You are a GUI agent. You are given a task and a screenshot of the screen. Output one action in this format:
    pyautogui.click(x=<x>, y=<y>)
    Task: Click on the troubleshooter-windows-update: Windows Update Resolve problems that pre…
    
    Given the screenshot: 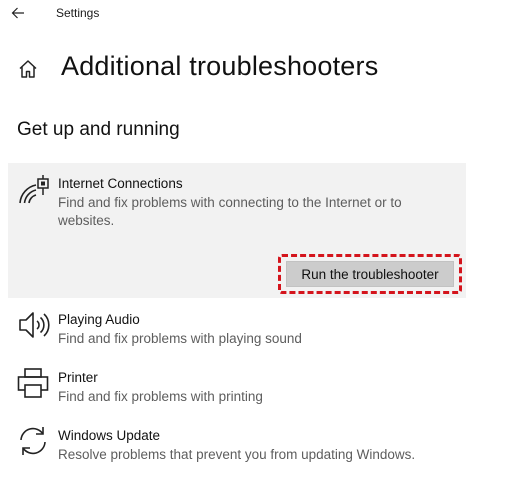 What is the action you would take?
    pyautogui.click(x=237, y=447)
    